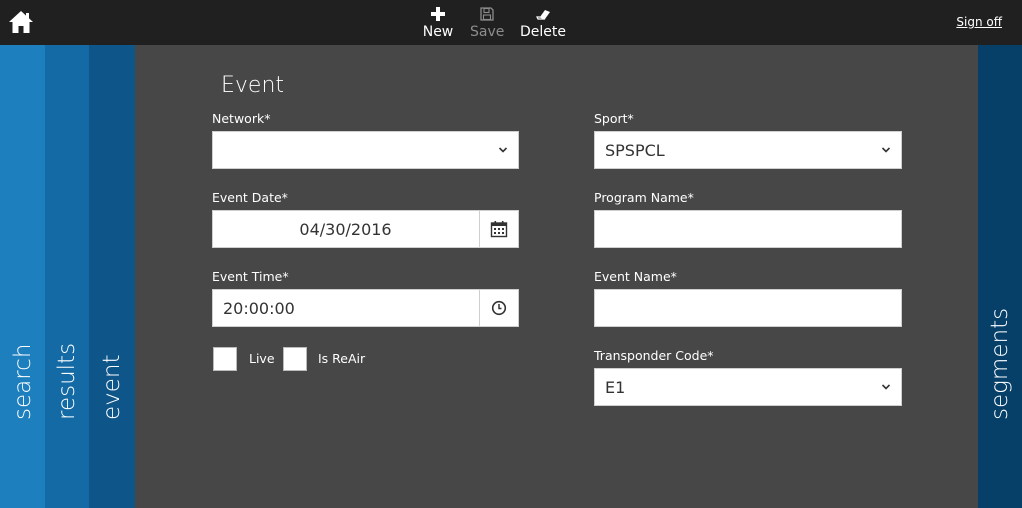  I want to click on eraser-icon, so click(543, 15).